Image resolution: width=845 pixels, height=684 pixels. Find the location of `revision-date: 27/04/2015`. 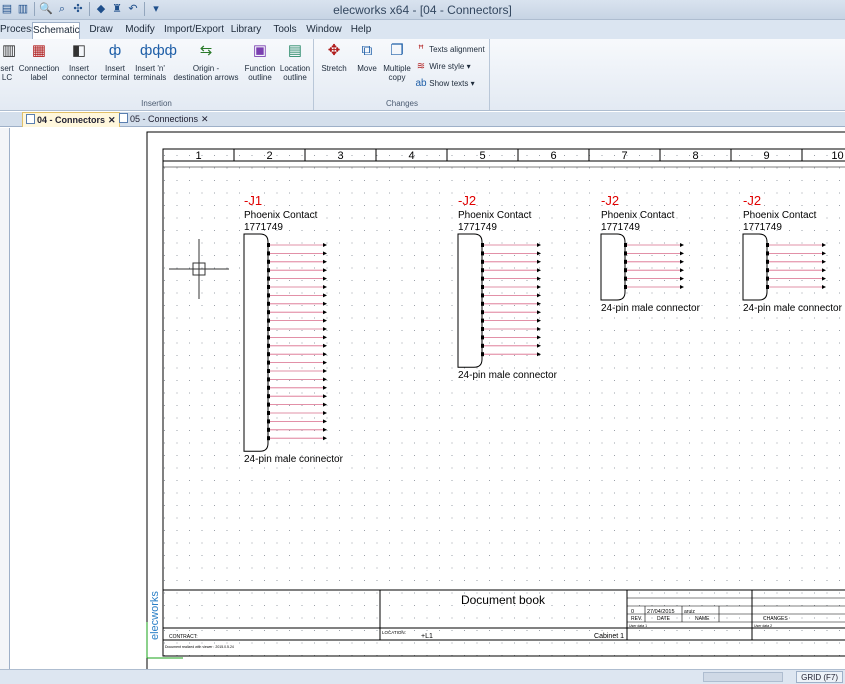

revision-date: 27/04/2015 is located at coordinates (661, 612).